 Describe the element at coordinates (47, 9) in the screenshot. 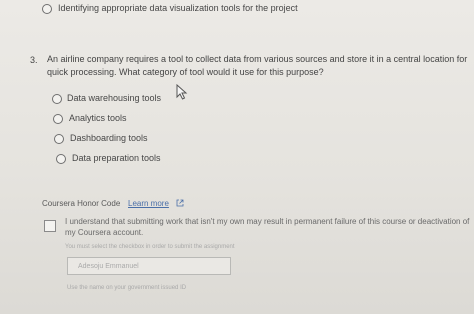

I see `prev-option-radio` at that location.